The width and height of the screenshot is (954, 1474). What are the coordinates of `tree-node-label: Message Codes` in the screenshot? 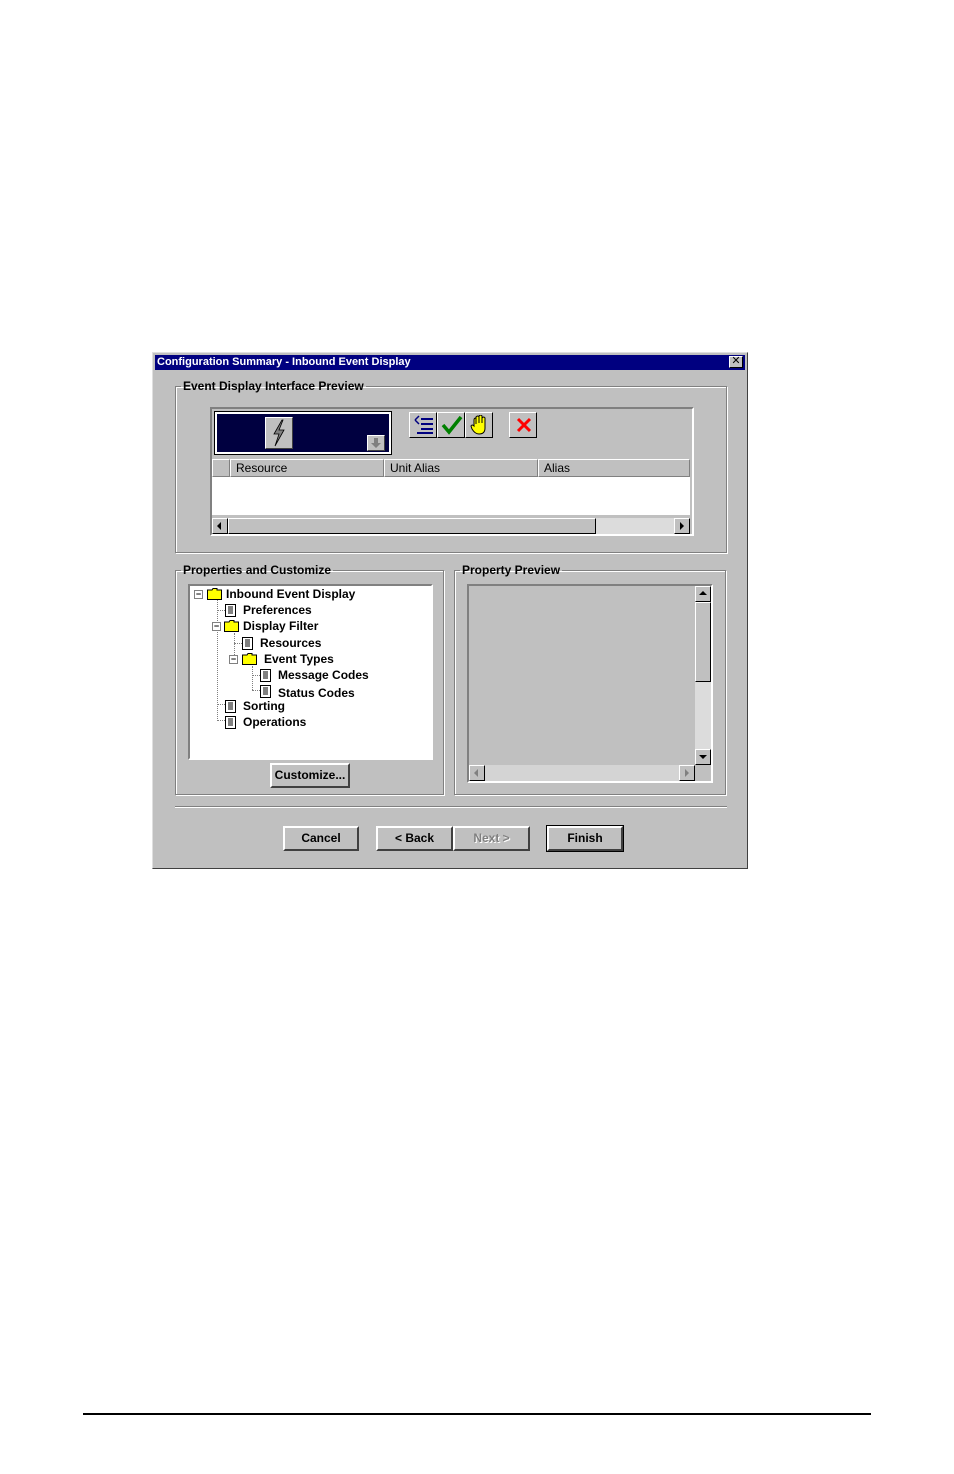 It's located at (323, 675).